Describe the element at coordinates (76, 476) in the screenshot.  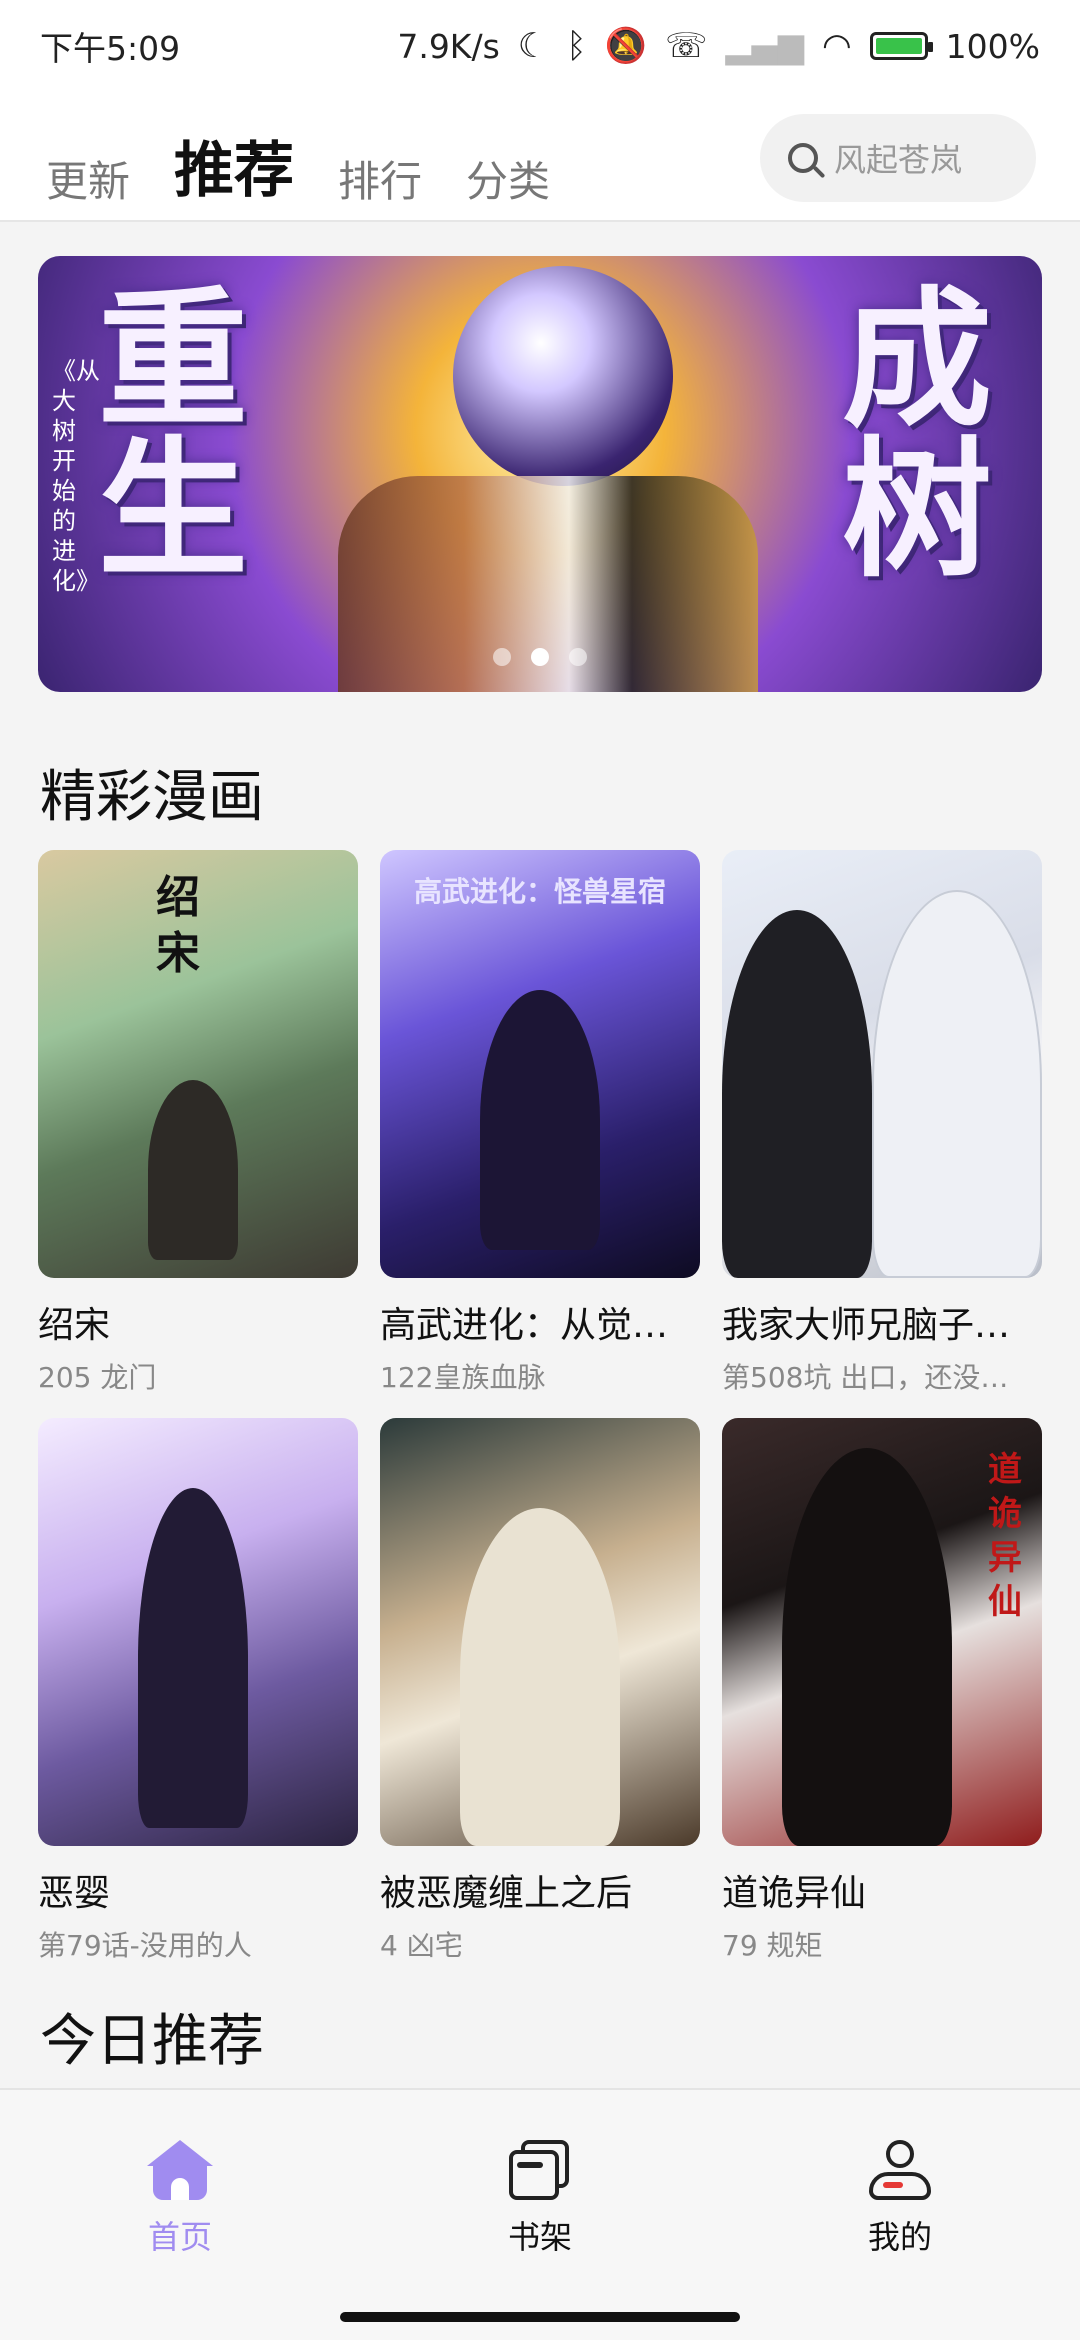
I see `banner-vertical-text: 《从大树开始的进化》` at that location.